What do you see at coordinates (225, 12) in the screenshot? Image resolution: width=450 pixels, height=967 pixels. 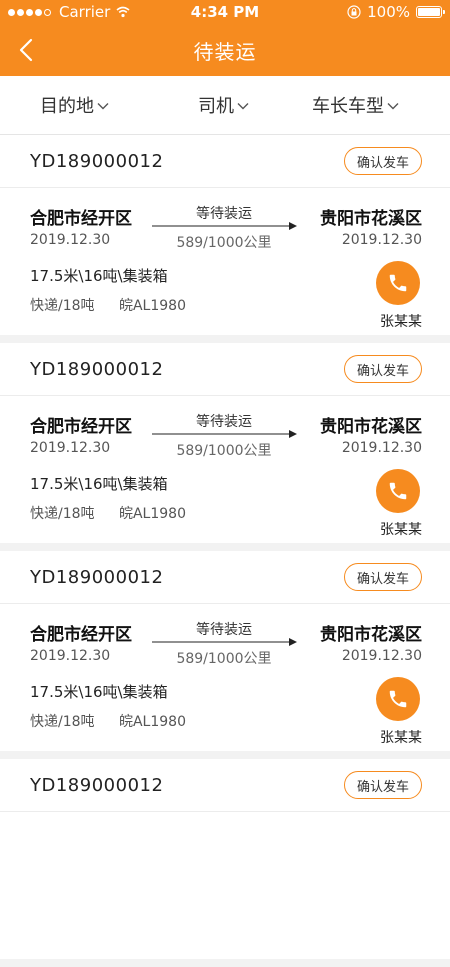 I see `status-bar: Carrier 4:34 PM 100%` at bounding box center [225, 12].